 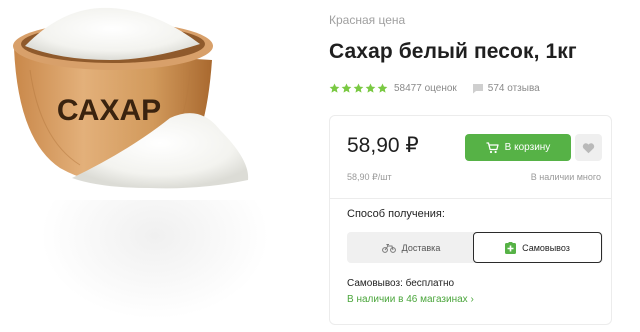 What do you see at coordinates (369, 177) in the screenshot?
I see `unit-price: 58,90 ₽/шт` at bounding box center [369, 177].